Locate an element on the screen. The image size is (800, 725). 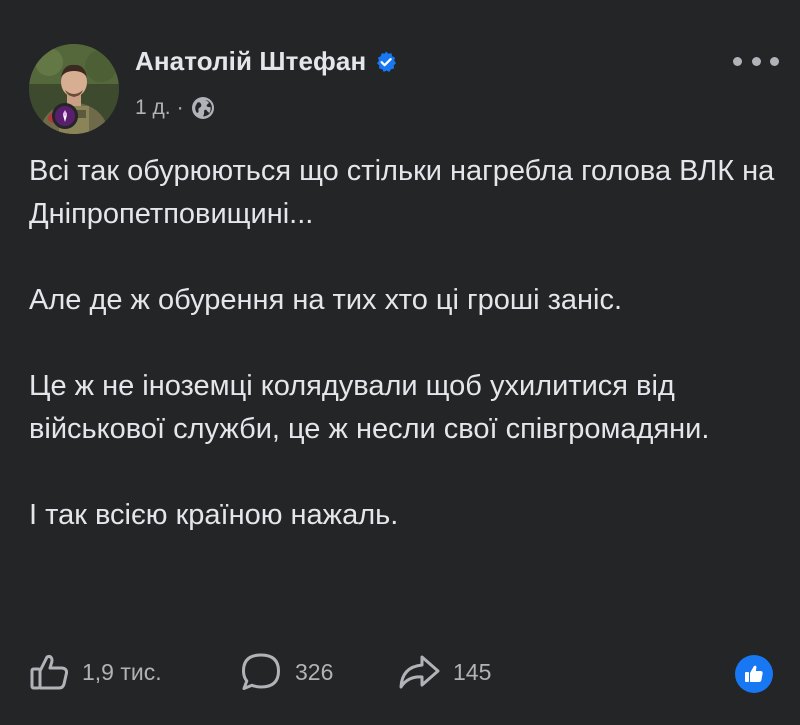
ribbon-icon is located at coordinates (65, 116).